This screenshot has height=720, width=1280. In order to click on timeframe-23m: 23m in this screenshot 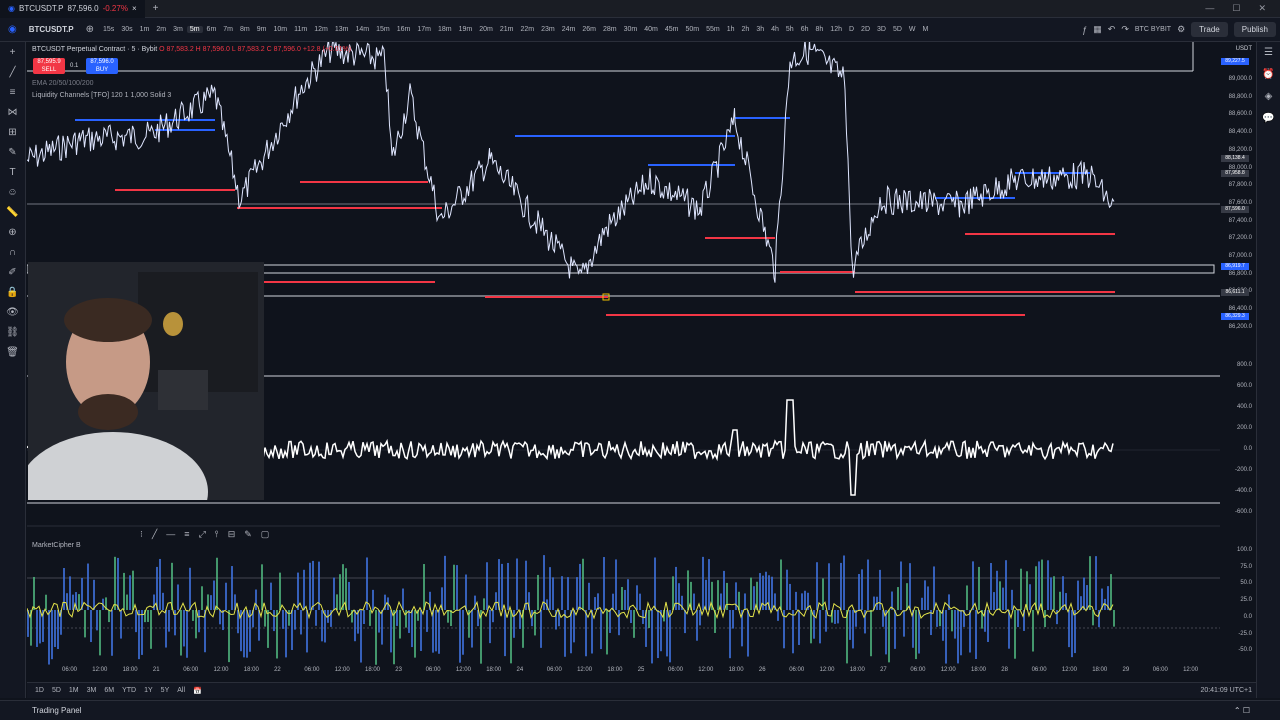, I will do `click(548, 29)`.